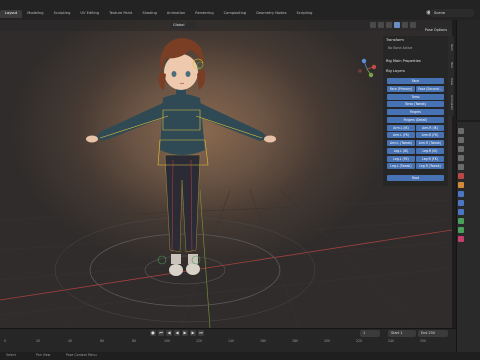 The height and width of the screenshot is (360, 480). Describe the element at coordinates (153, 333) in the screenshot. I see `record-icon: ●` at that location.